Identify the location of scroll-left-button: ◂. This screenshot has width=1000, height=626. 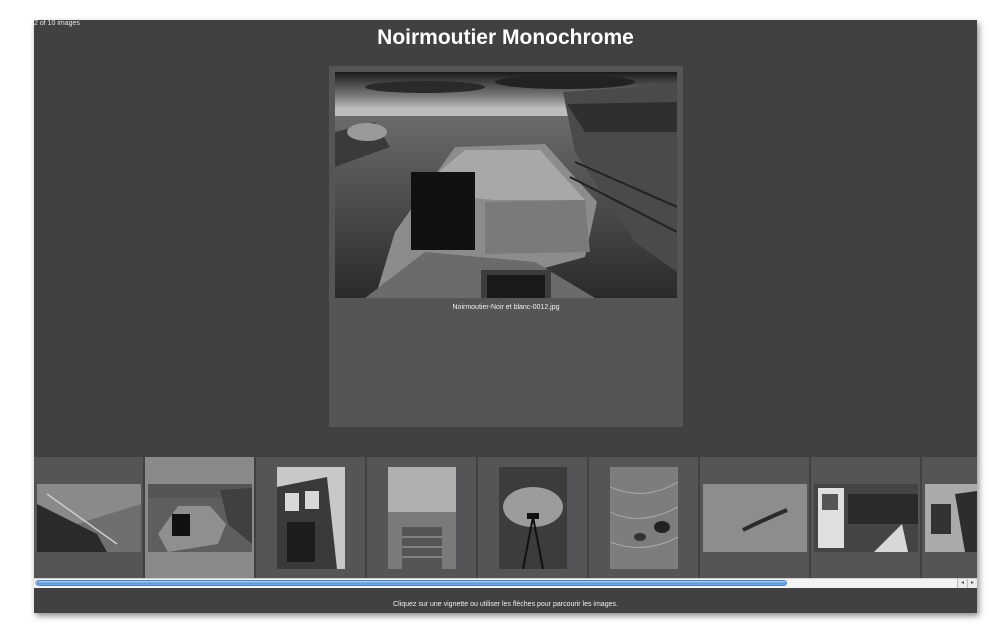
(962, 583).